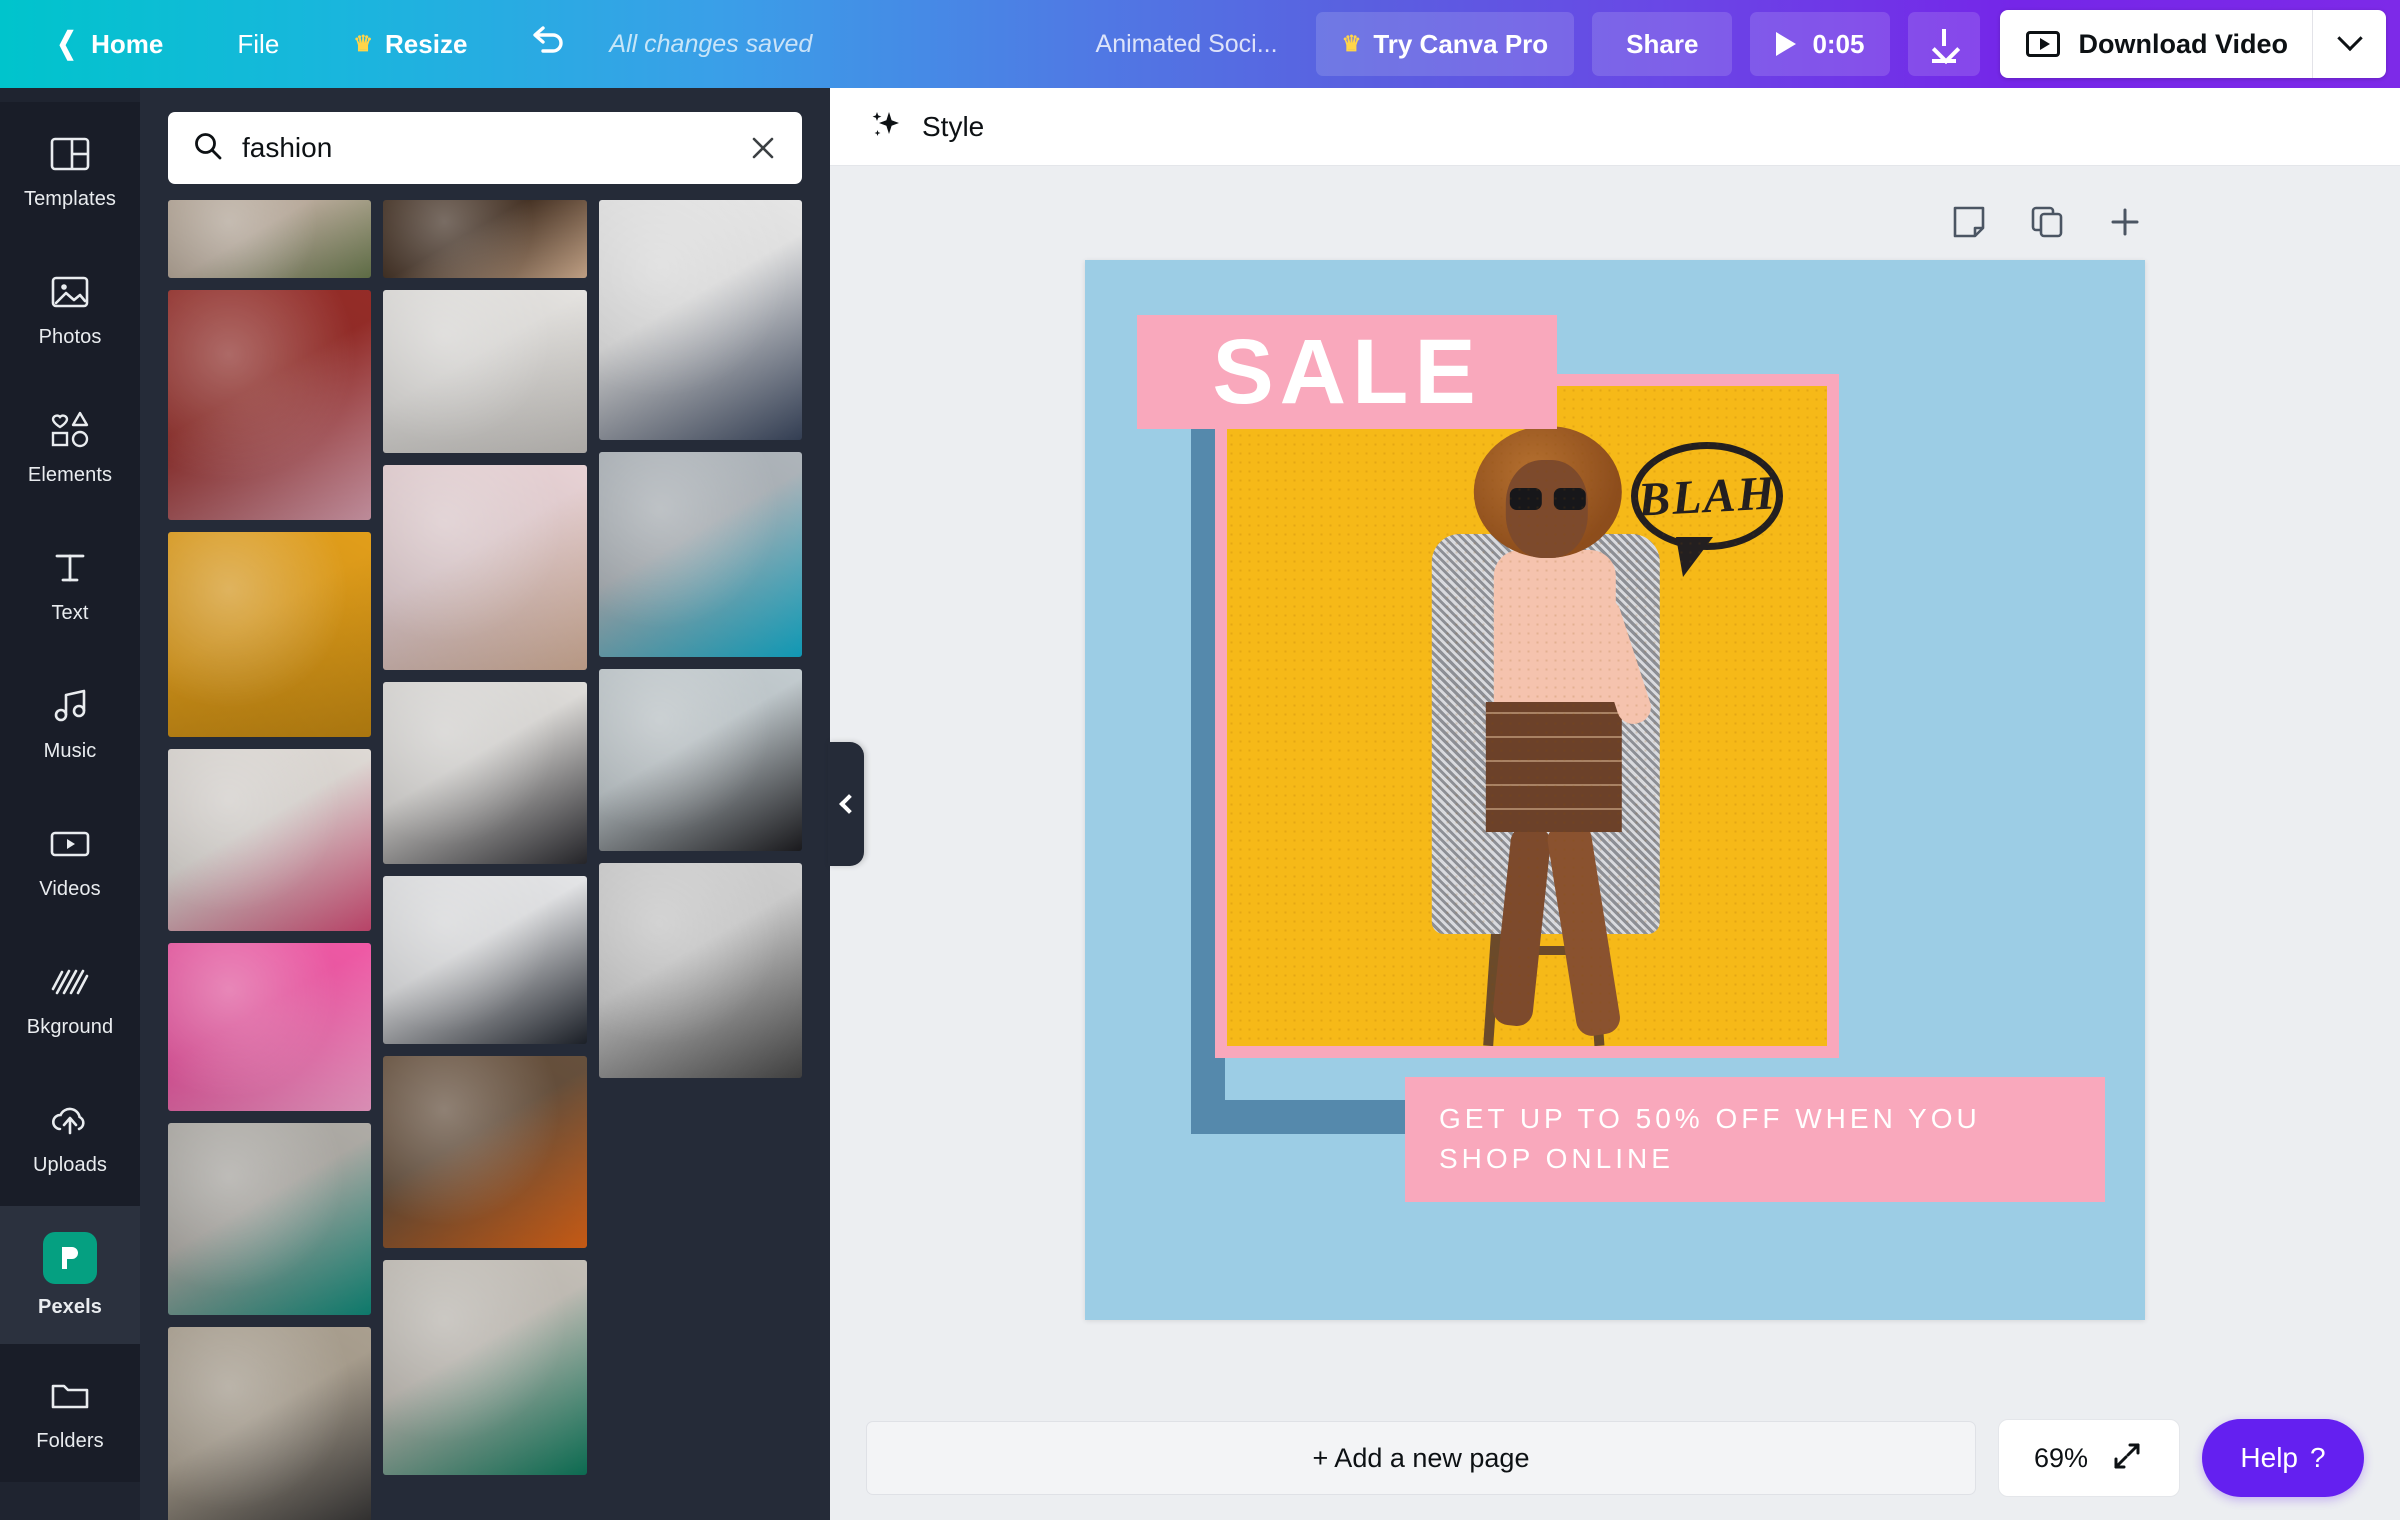 The height and width of the screenshot is (1520, 2400). Describe the element at coordinates (926, 126) in the screenshot. I see `style-button: Style` at that location.